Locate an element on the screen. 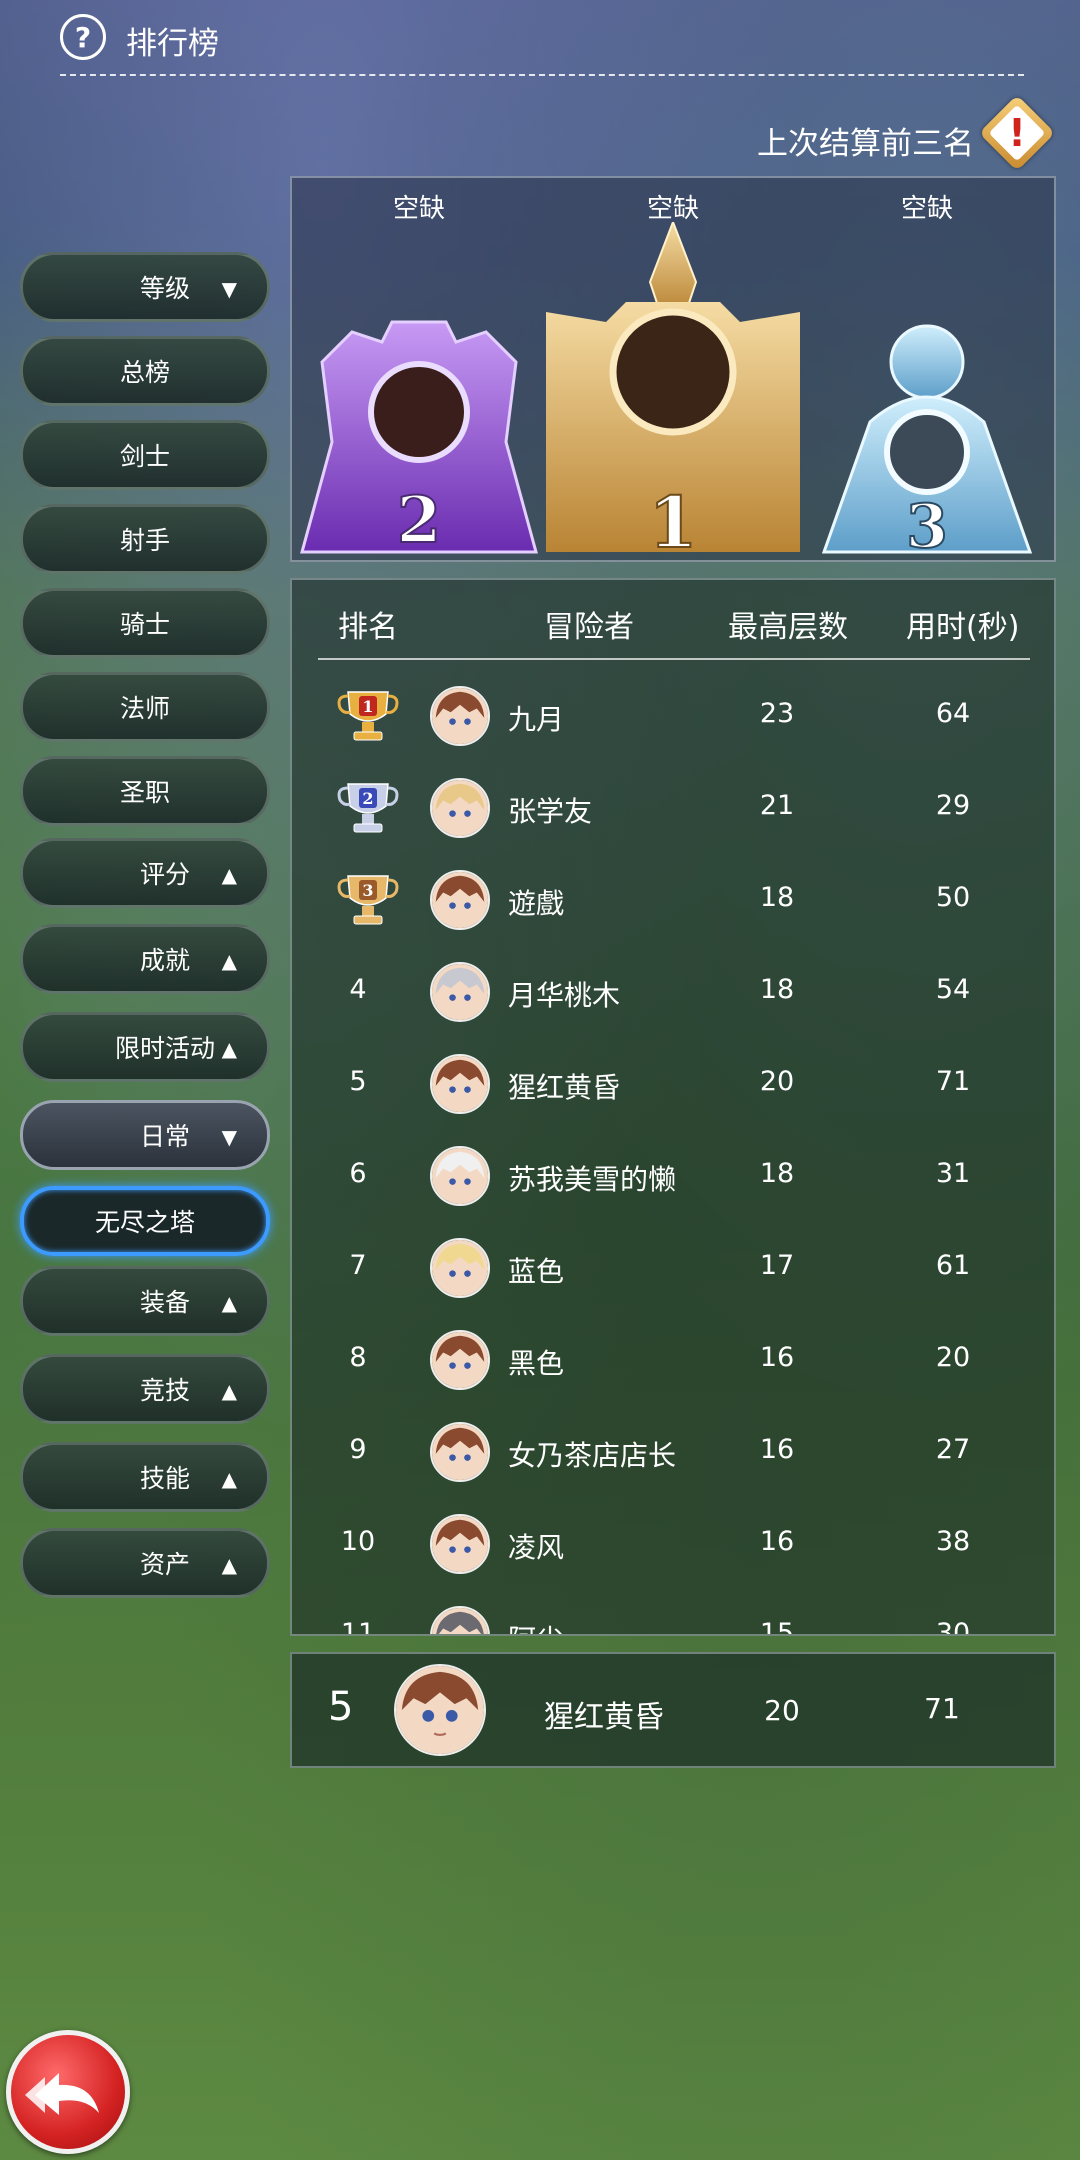 The height and width of the screenshot is (2160, 1080). time-seconds: 20 is located at coordinates (953, 1357).